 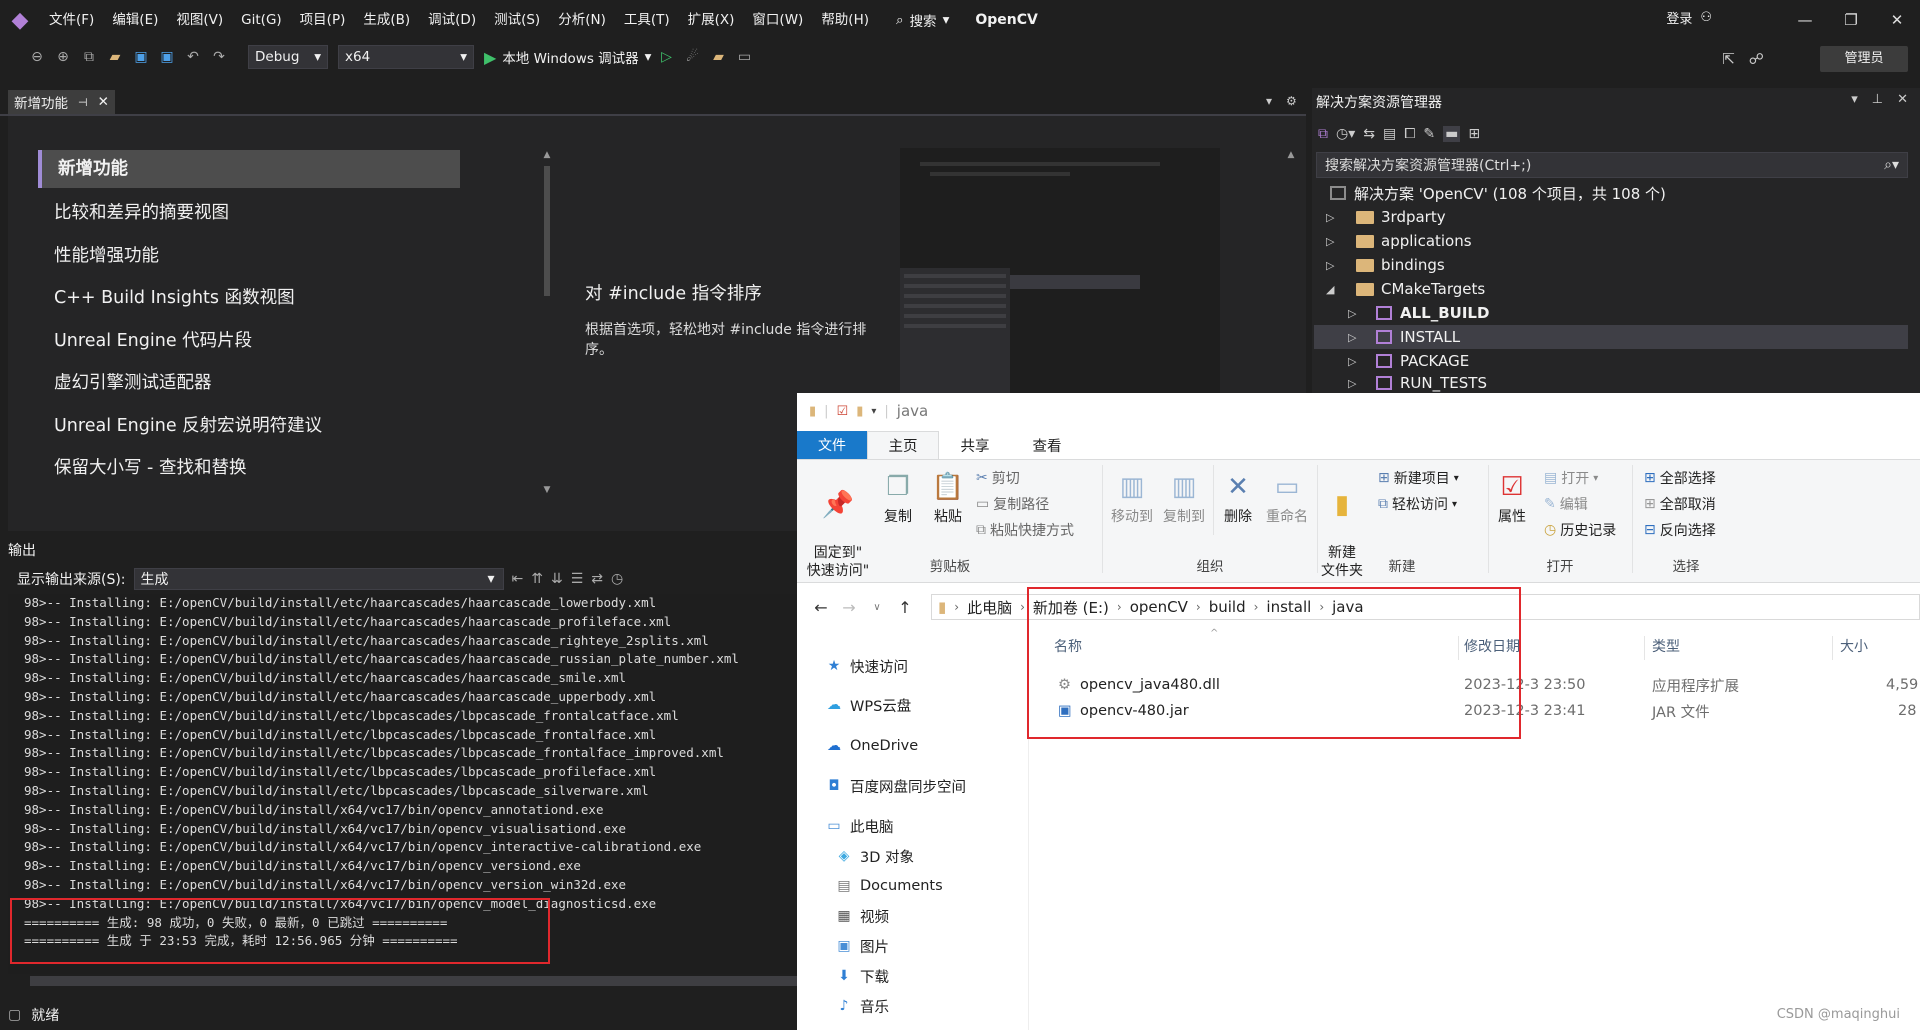 What do you see at coordinates (557, 579) in the screenshot?
I see `next-message-icon: ⇊` at bounding box center [557, 579].